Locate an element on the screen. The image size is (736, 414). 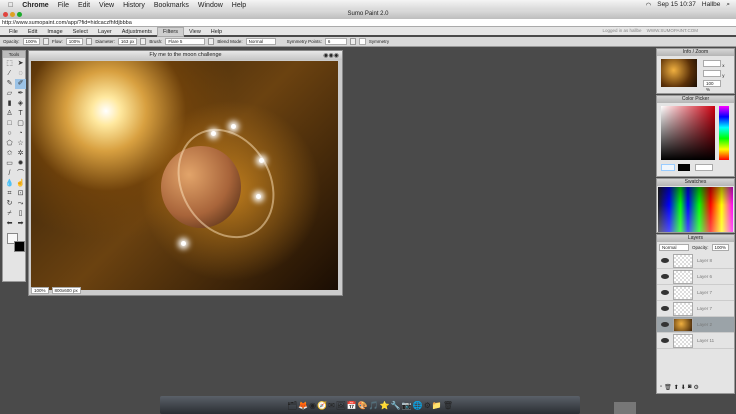
user-name: Hallbe is located at coordinates (711, 5).